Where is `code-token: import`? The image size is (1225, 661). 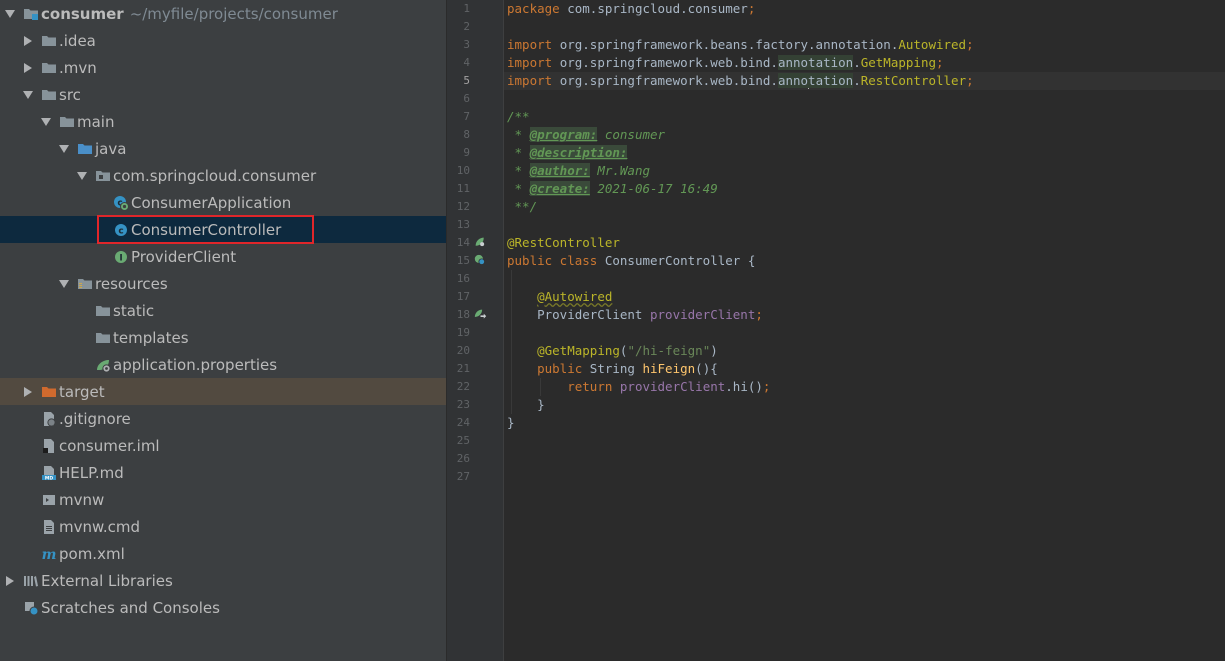 code-token: import is located at coordinates (533, 44).